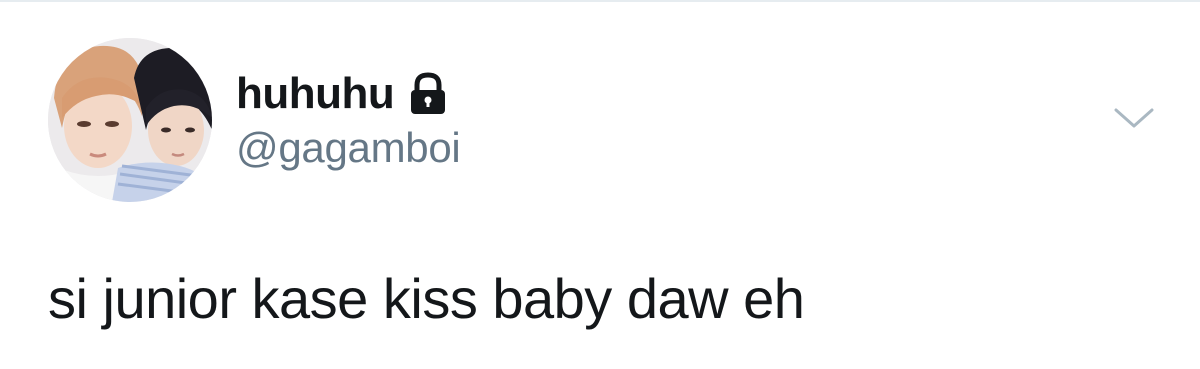 The image size is (1200, 369). I want to click on avatar-image, so click(130, 120).